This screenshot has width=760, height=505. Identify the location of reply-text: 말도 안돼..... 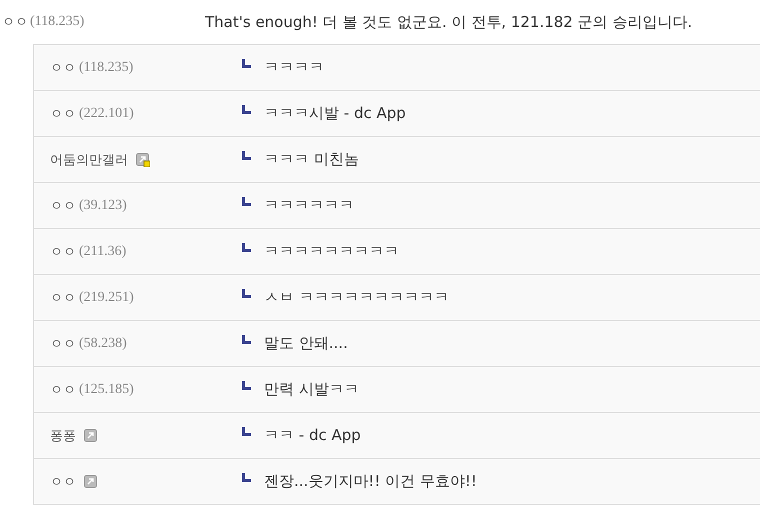
(306, 343).